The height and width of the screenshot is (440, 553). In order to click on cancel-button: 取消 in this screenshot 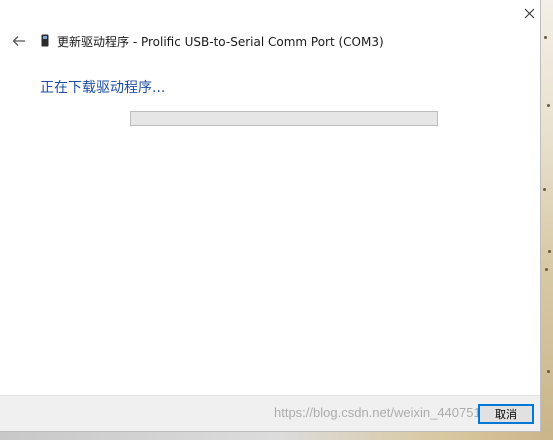, I will do `click(506, 414)`.